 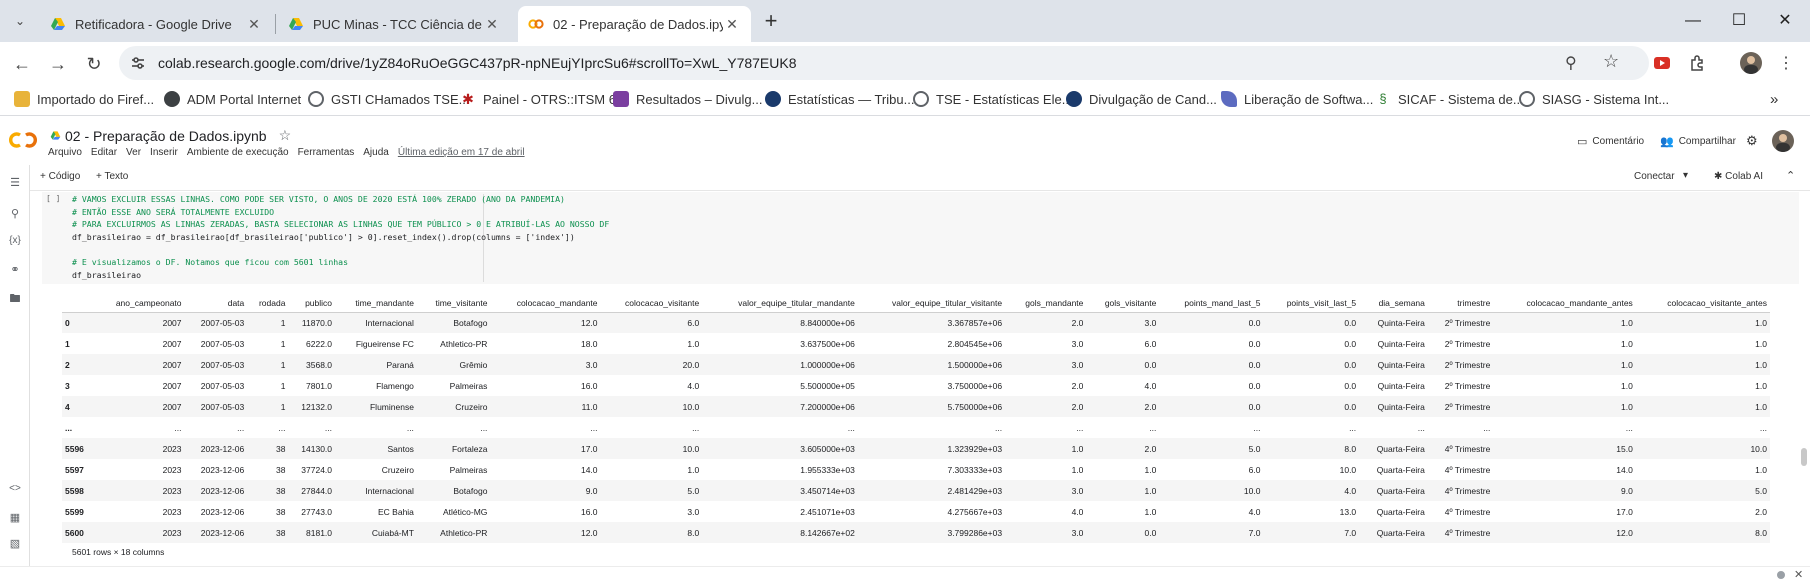 What do you see at coordinates (376, 303) in the screenshot?
I see `column-header: time_mandante` at bounding box center [376, 303].